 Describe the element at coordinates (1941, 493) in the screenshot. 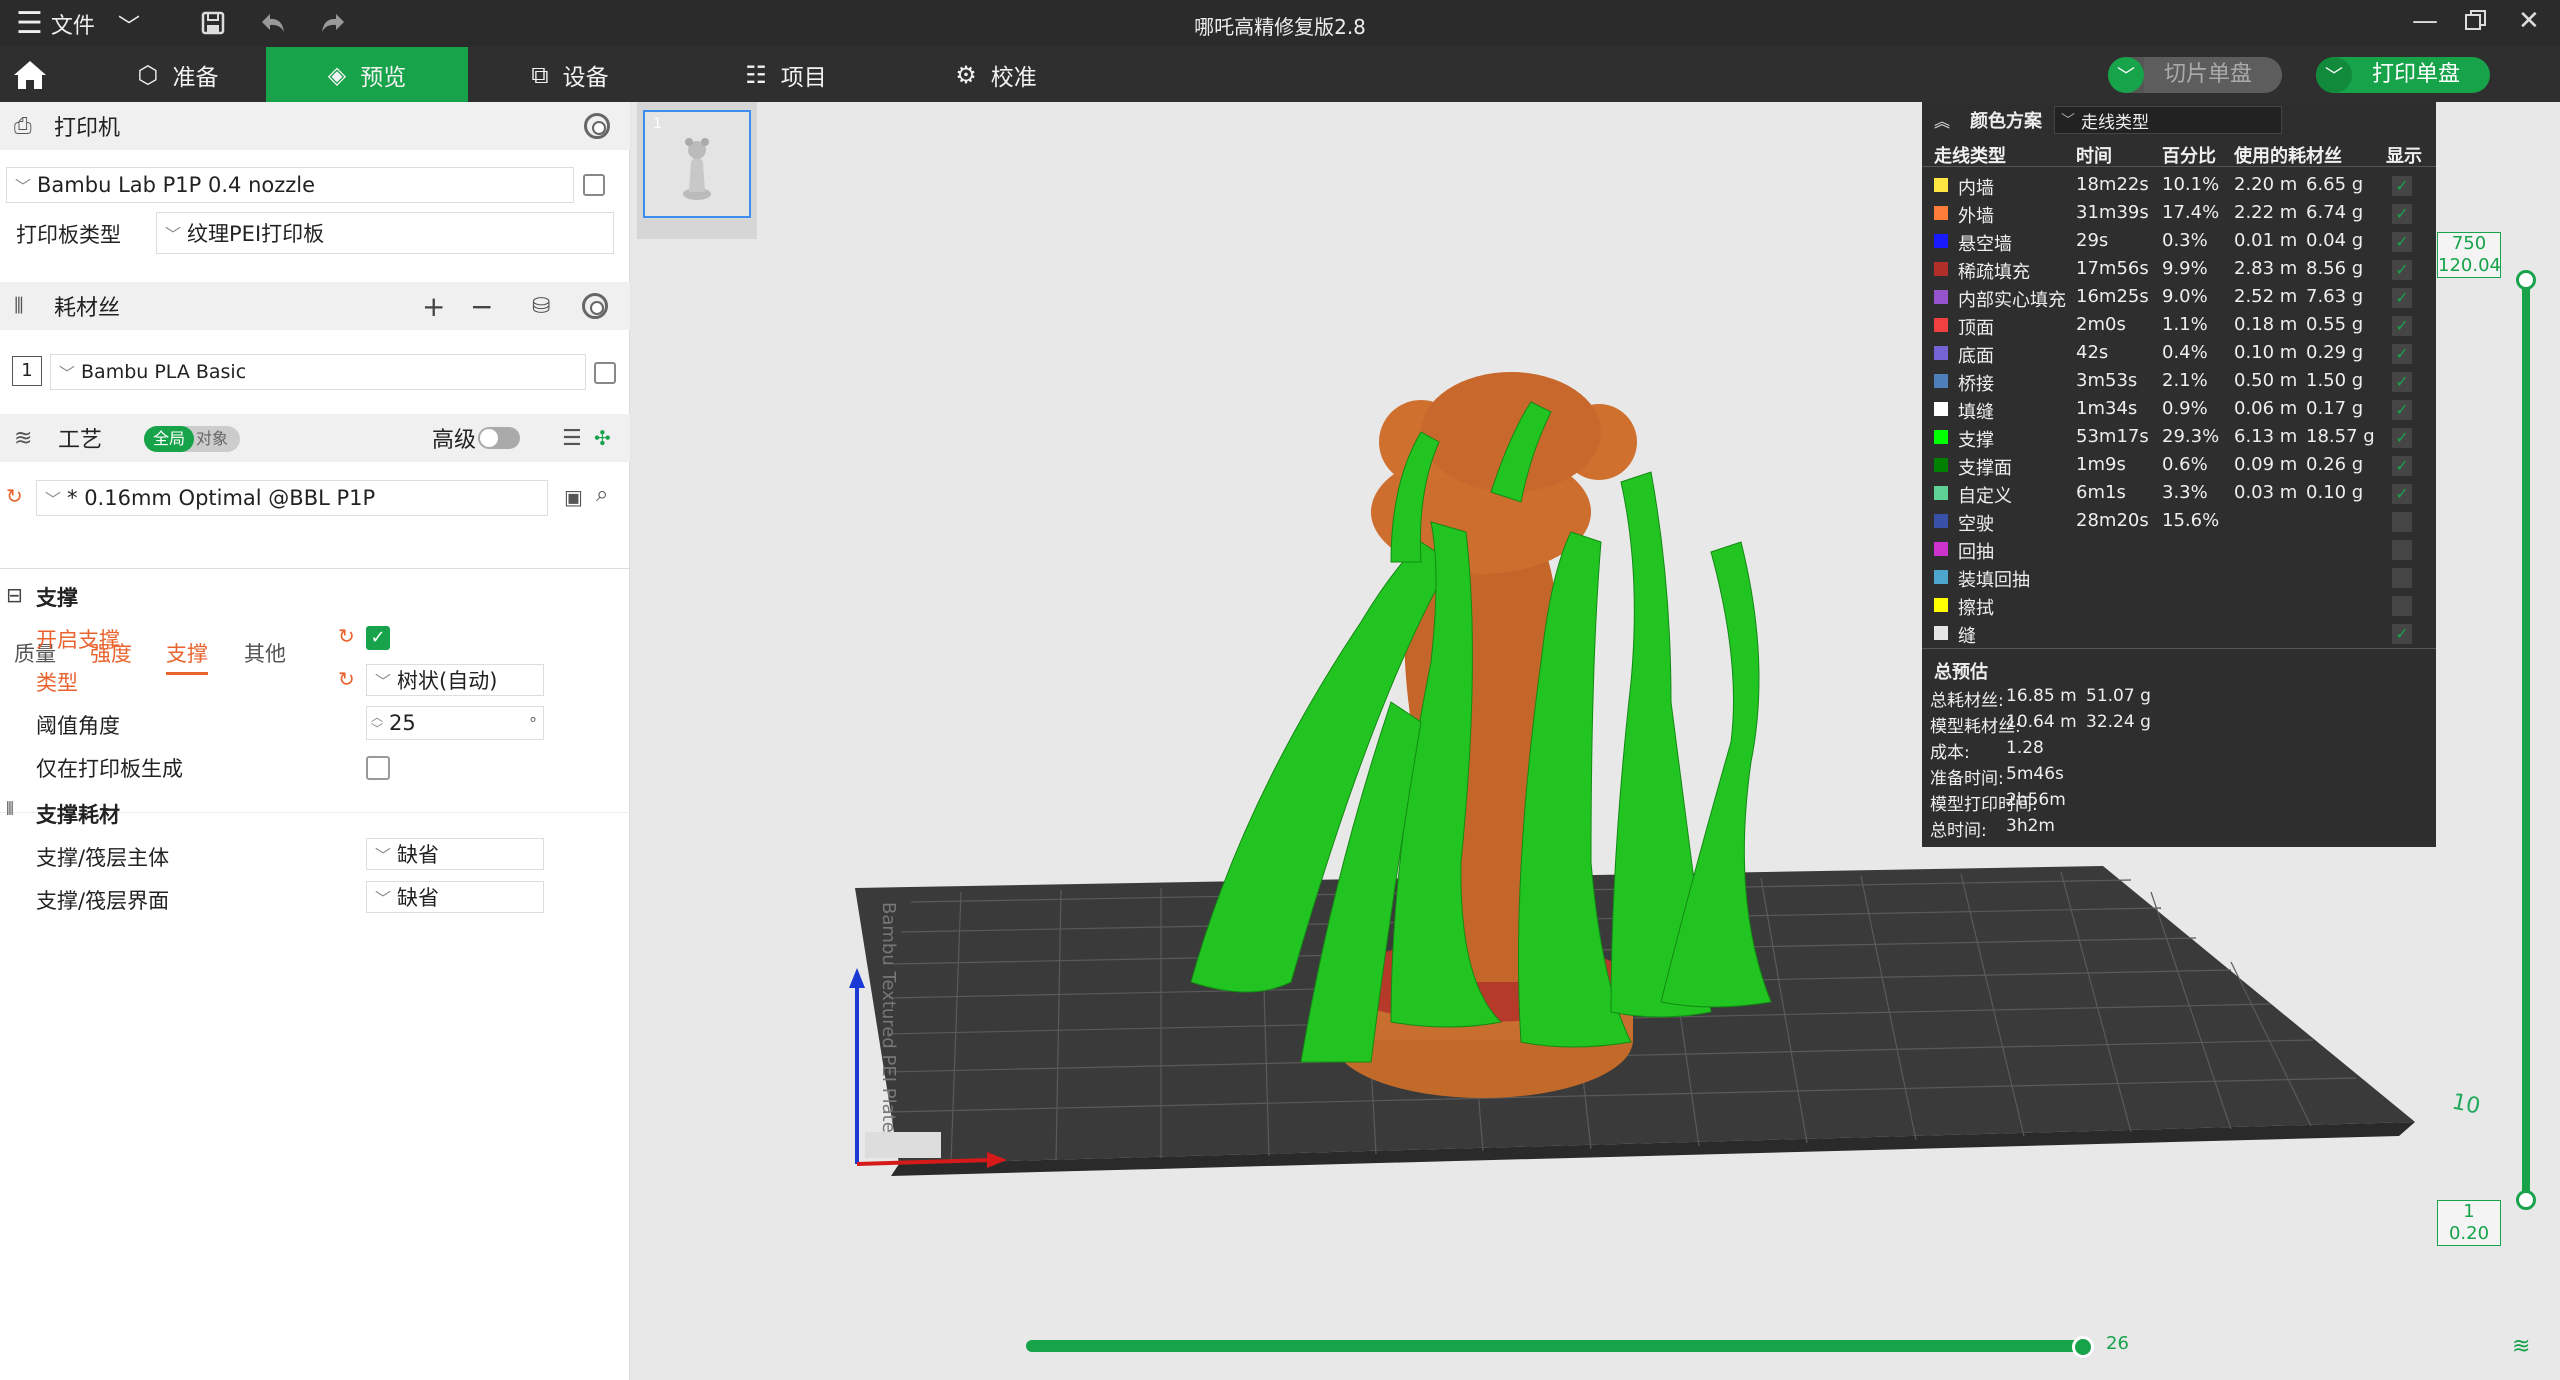

I see `legend-swatch` at that location.